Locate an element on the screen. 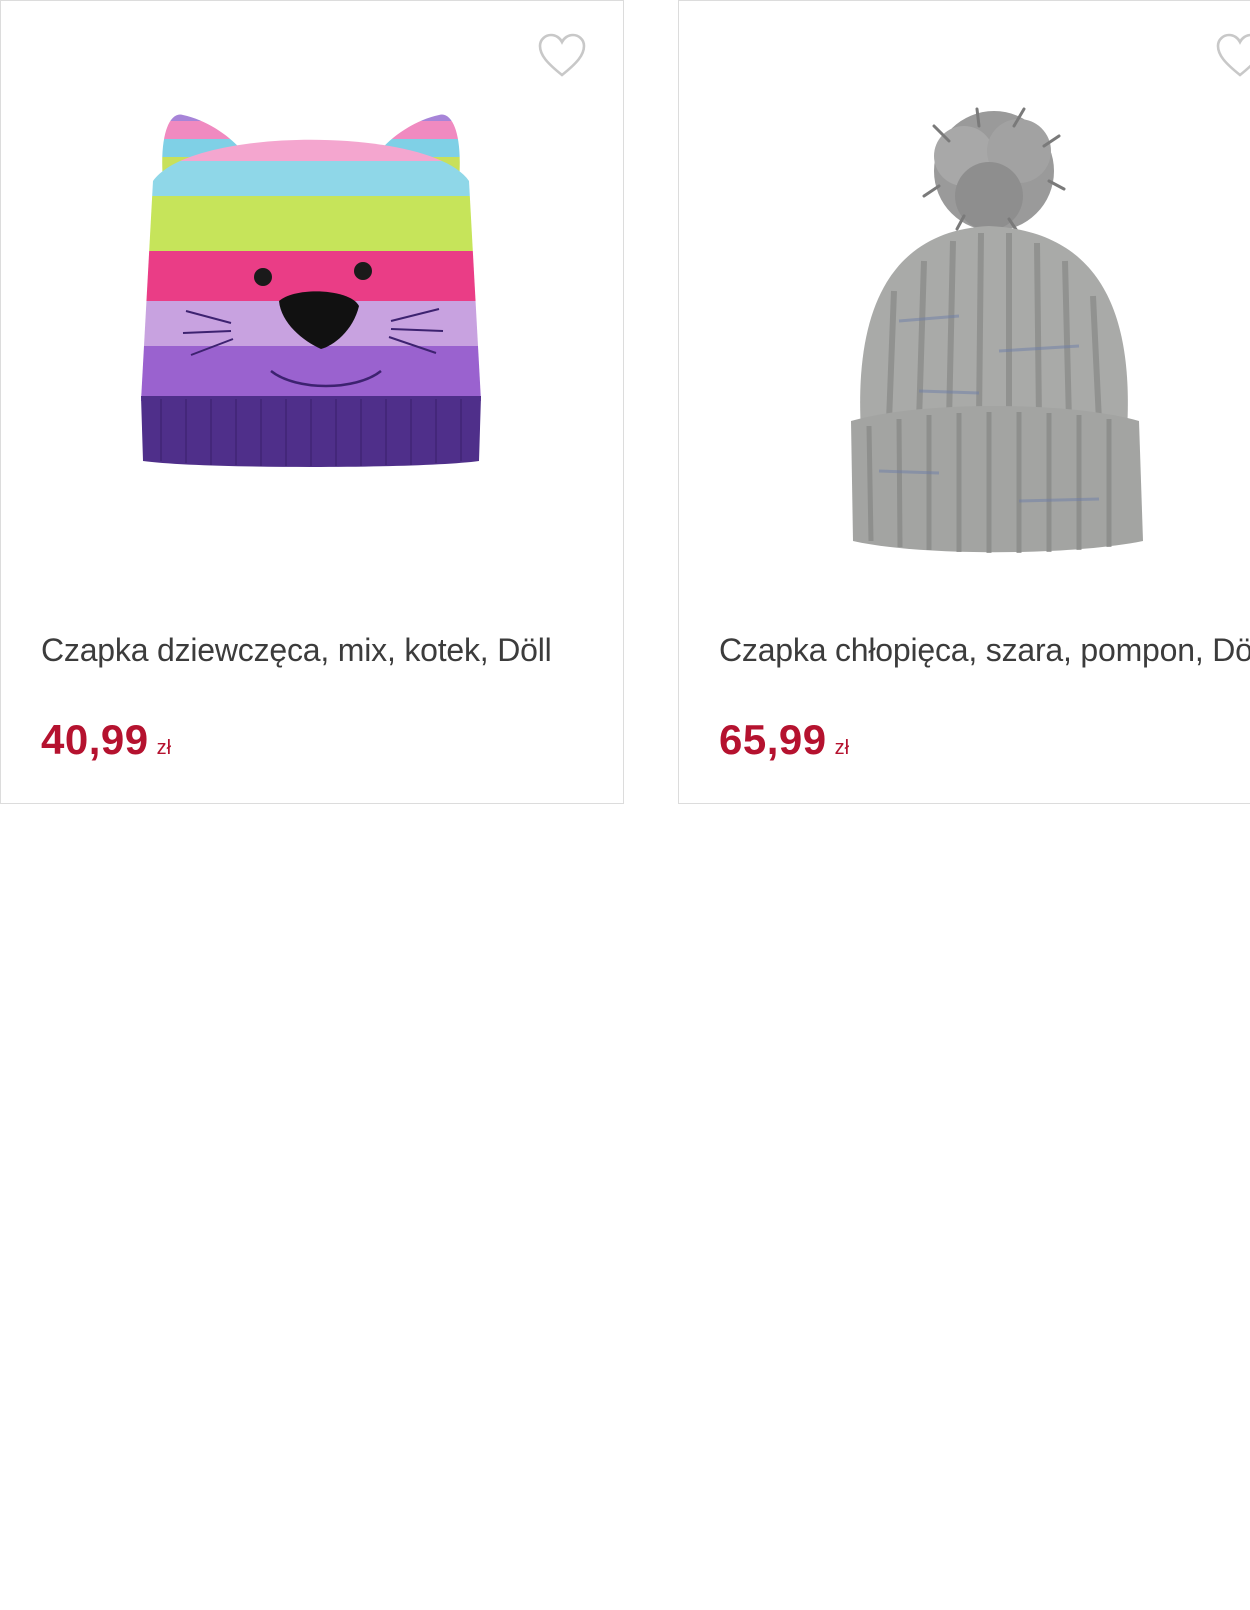 The width and height of the screenshot is (1250, 1610). product-price: 65,99 zł is located at coordinates (784, 740).